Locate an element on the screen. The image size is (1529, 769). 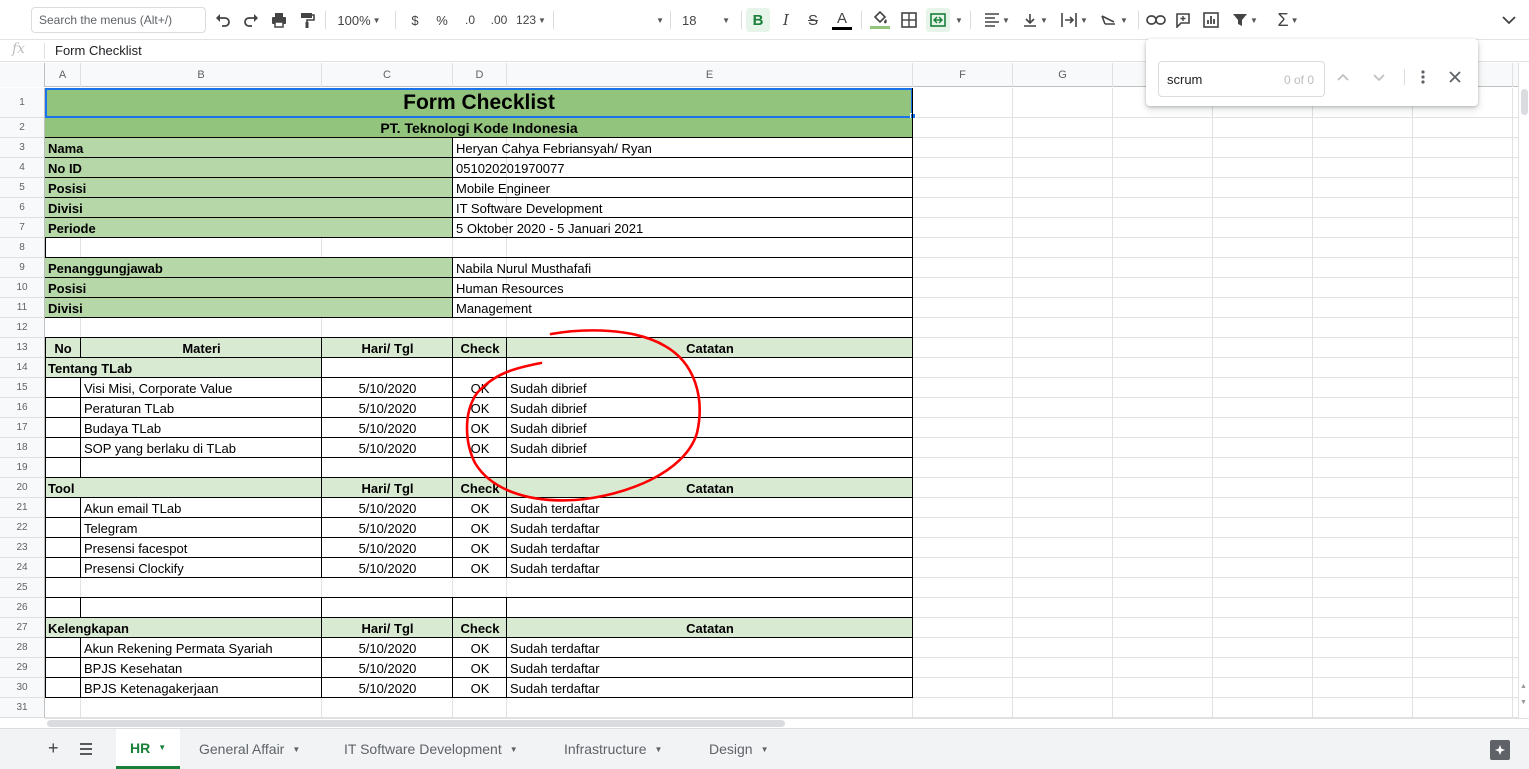
row-header: 20 is located at coordinates (22, 488).